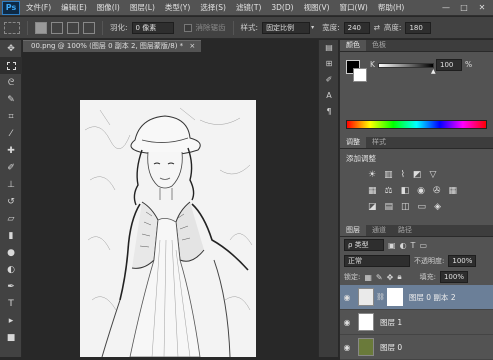  Describe the element at coordinates (11, 320) in the screenshot. I see `path-select-tool-icon: ▸` at that location.